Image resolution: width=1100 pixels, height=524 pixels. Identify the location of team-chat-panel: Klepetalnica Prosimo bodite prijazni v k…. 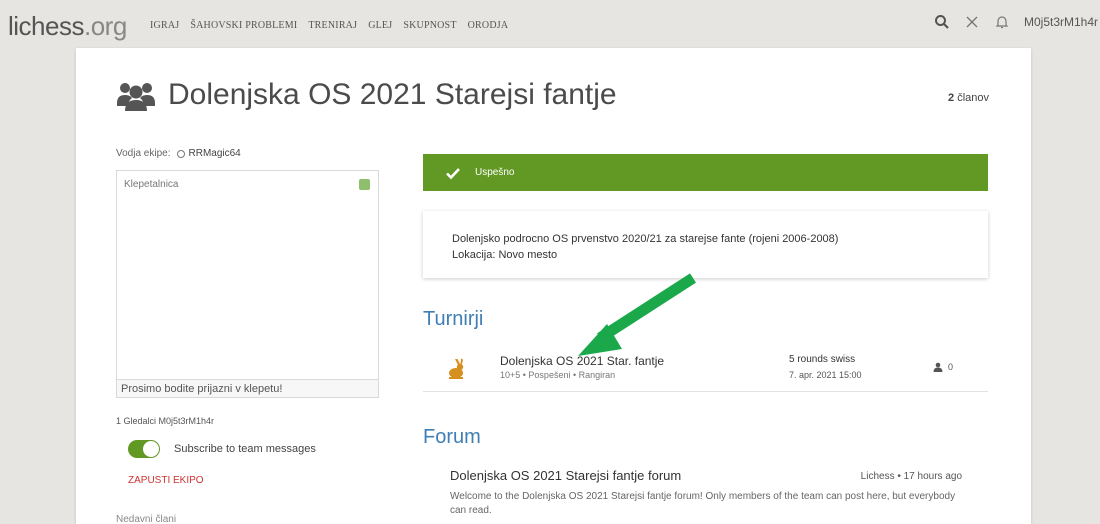
(247, 284).